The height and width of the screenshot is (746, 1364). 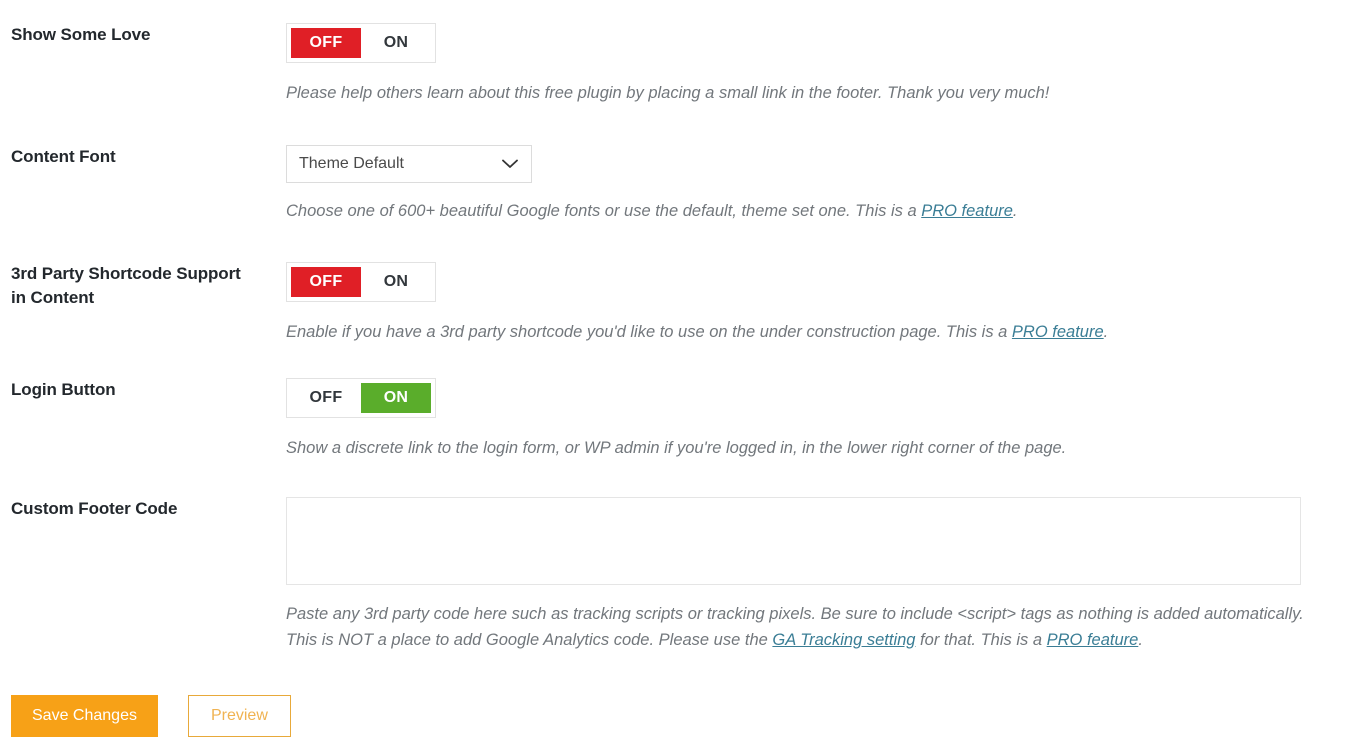 I want to click on form-action-bar: Save Changes Preview, so click(x=682, y=716).